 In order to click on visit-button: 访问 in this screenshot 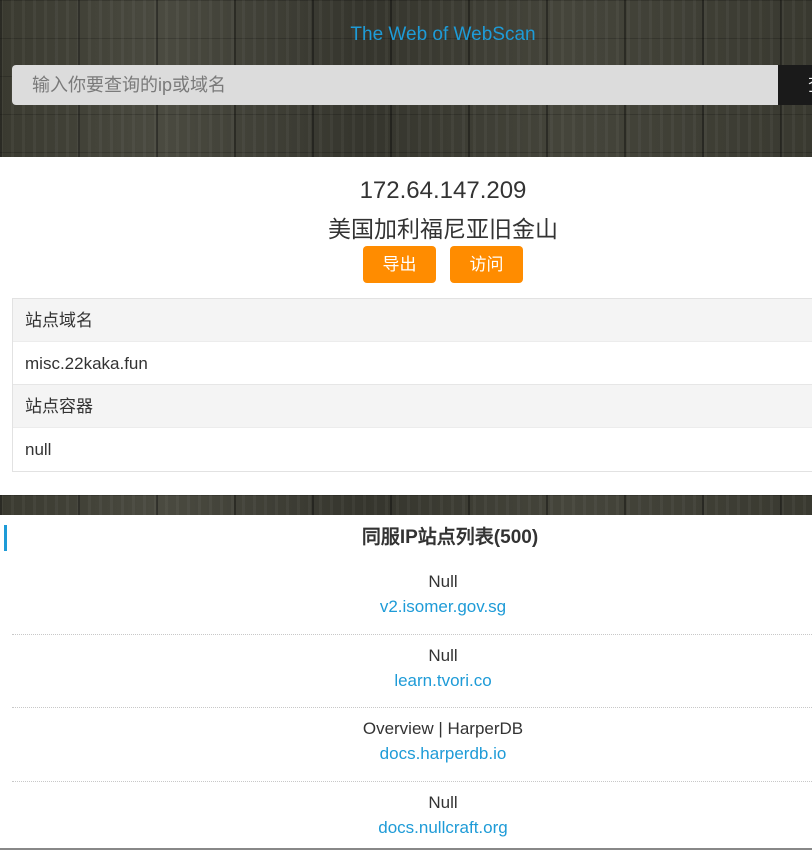, I will do `click(486, 264)`.